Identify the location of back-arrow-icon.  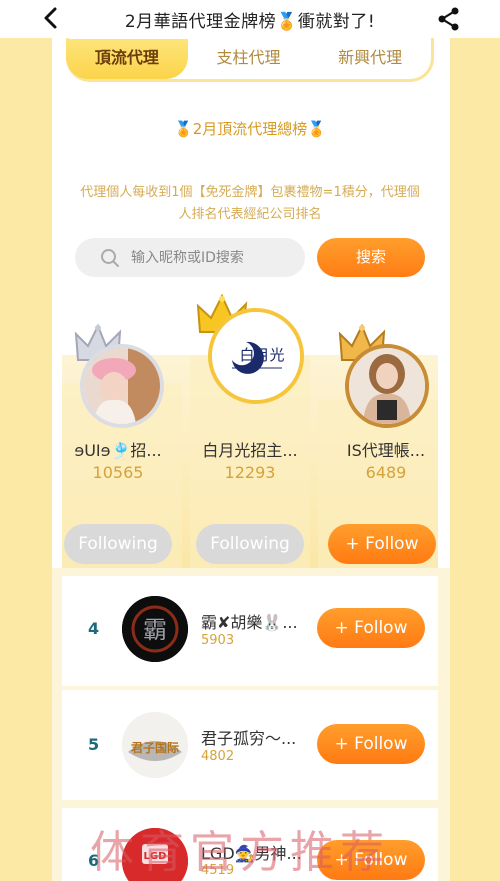
(51, 18).